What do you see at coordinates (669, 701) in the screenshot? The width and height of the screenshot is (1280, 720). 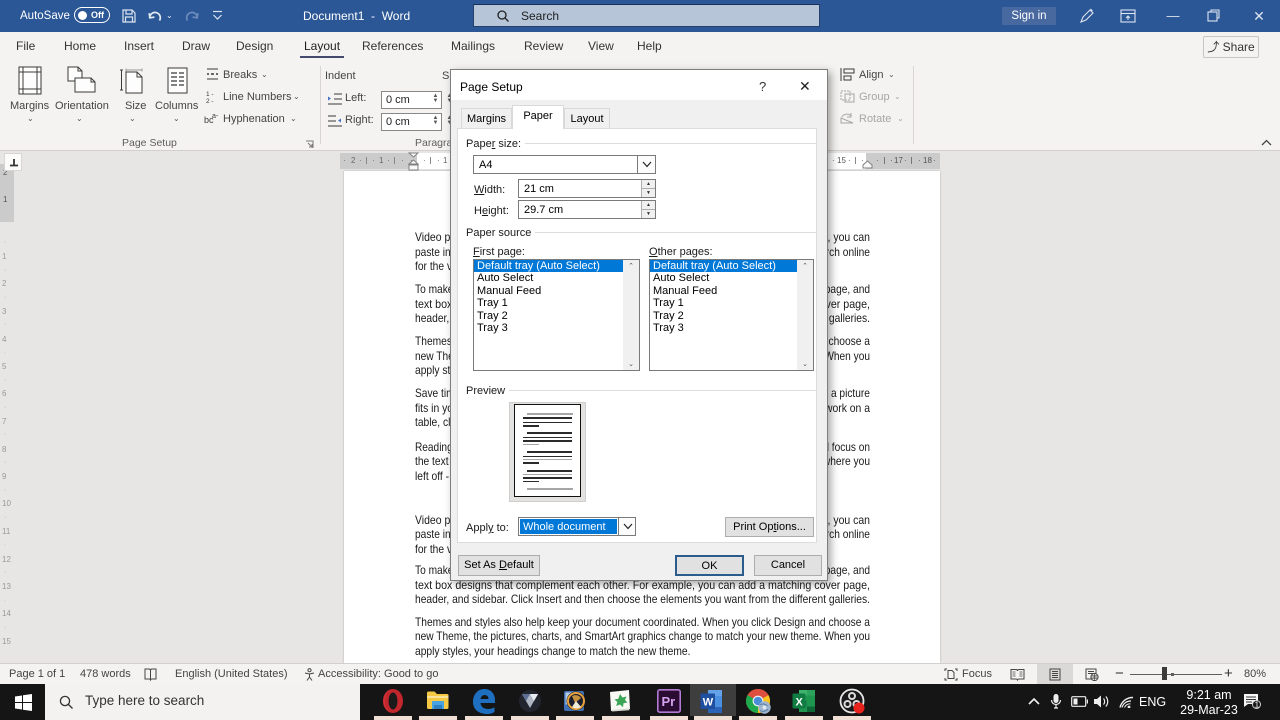 I see `svg-text: Pr` at bounding box center [669, 701].